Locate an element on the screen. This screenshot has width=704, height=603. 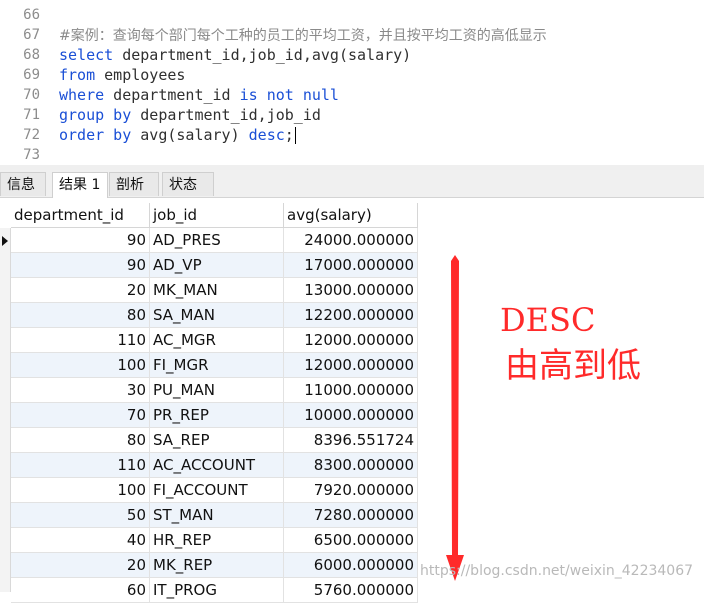
table-row: 90 AD_VP 17000.000000 is located at coordinates (214, 265).